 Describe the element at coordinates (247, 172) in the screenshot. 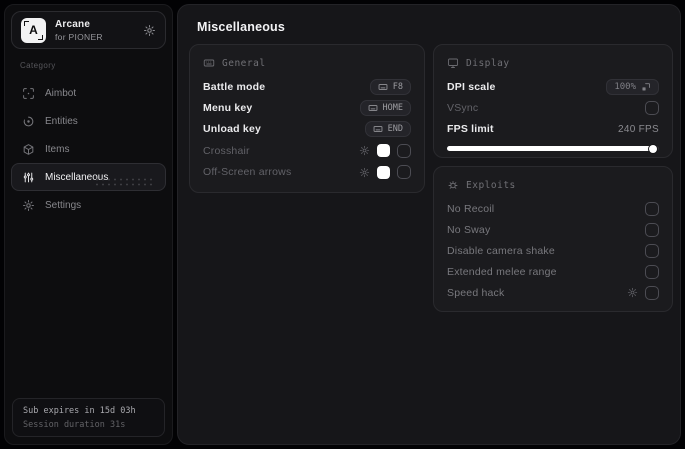

I see `setting-label: Off-Screen arrows` at that location.